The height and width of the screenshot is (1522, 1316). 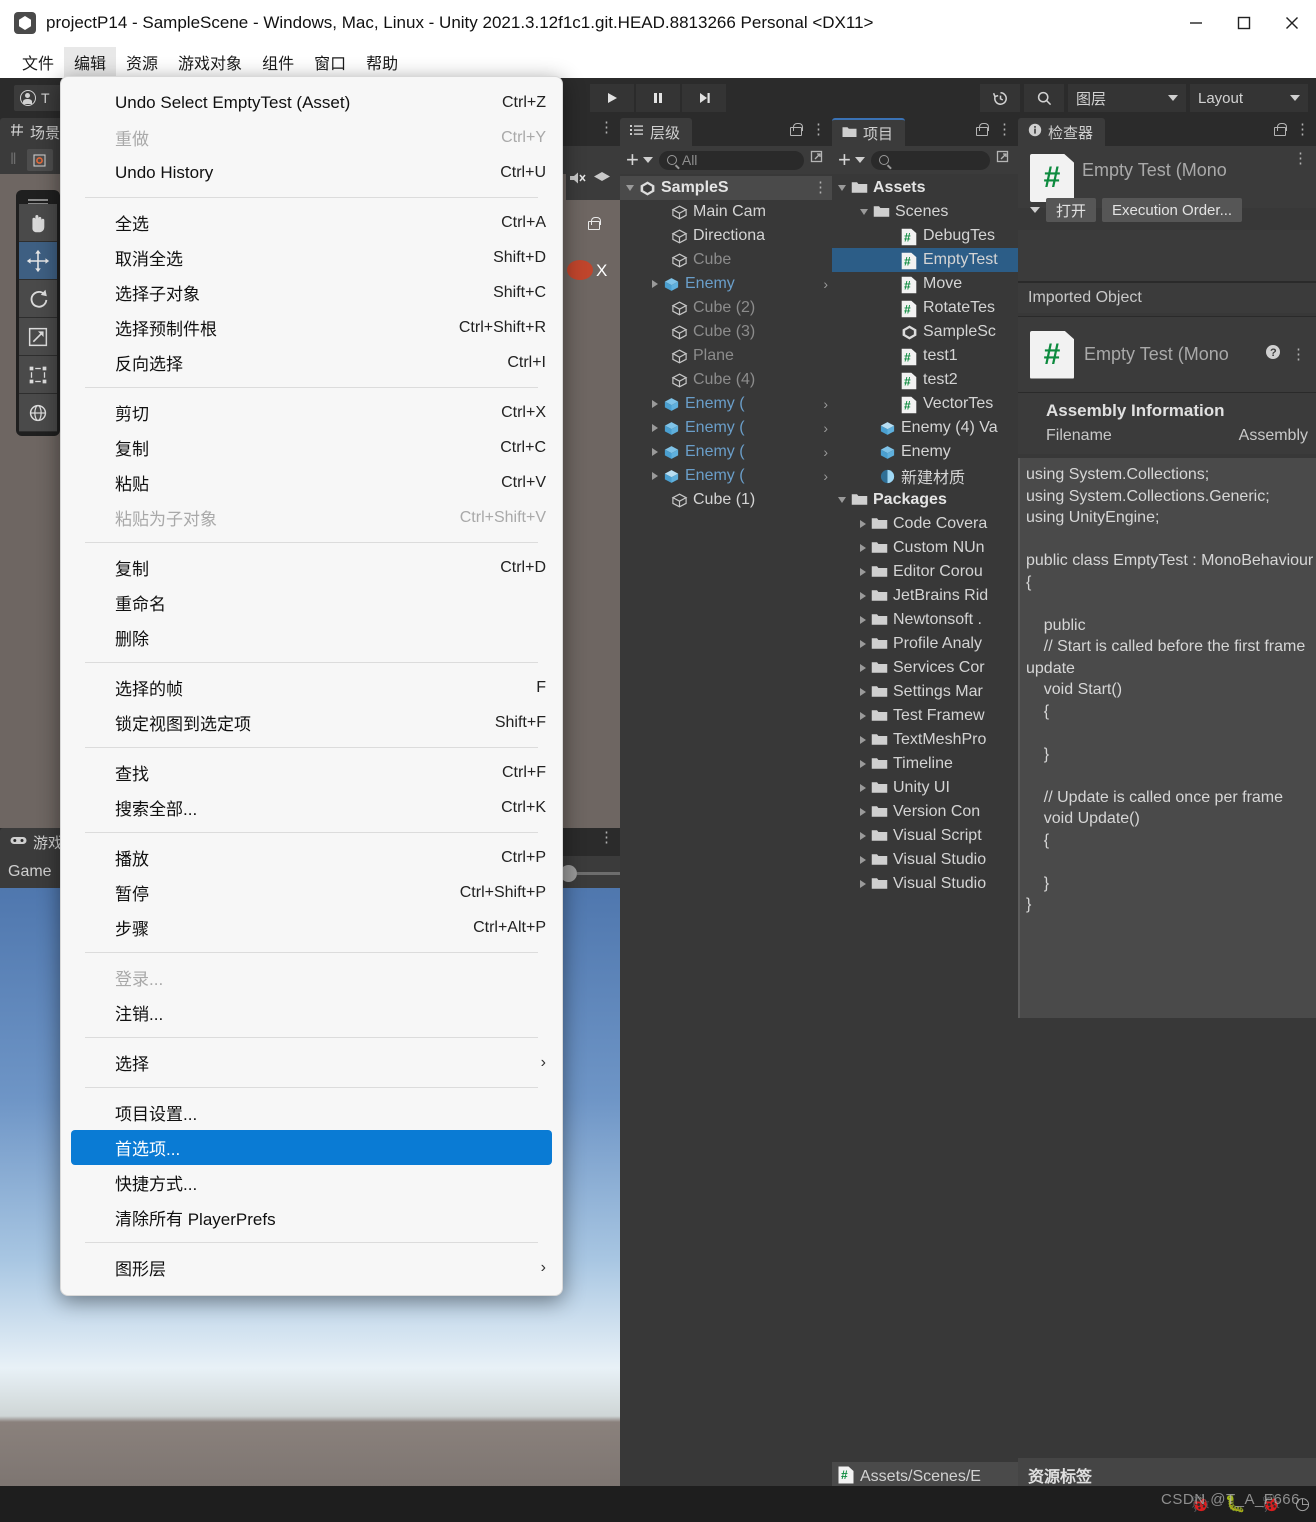 I want to click on tree-row: Assets, so click(x=925, y=188).